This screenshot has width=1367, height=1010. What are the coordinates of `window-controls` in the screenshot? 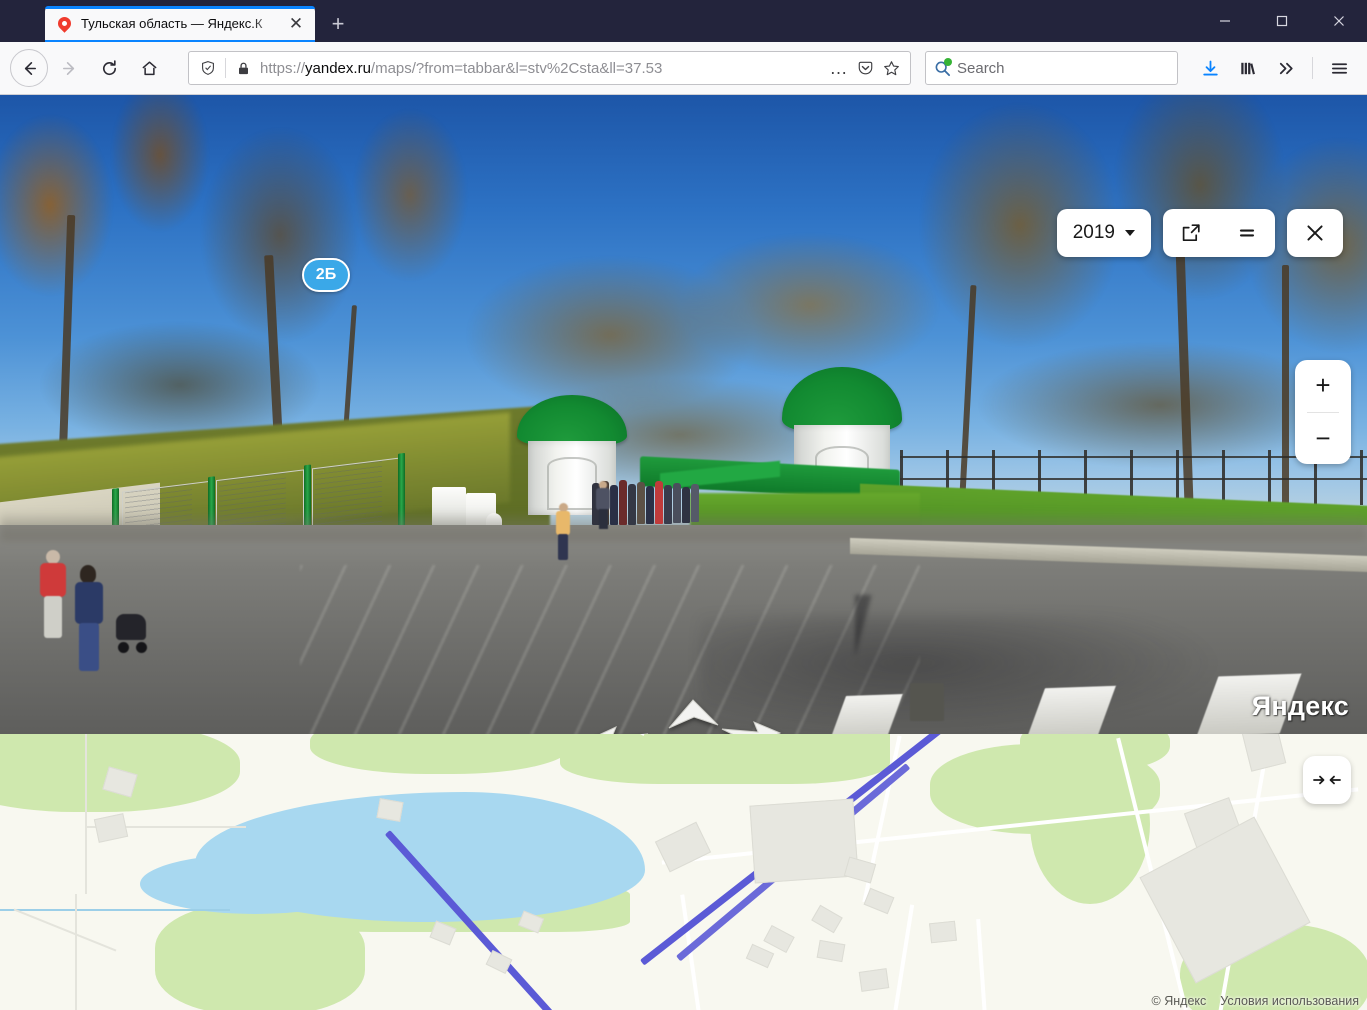 It's located at (1281, 21).